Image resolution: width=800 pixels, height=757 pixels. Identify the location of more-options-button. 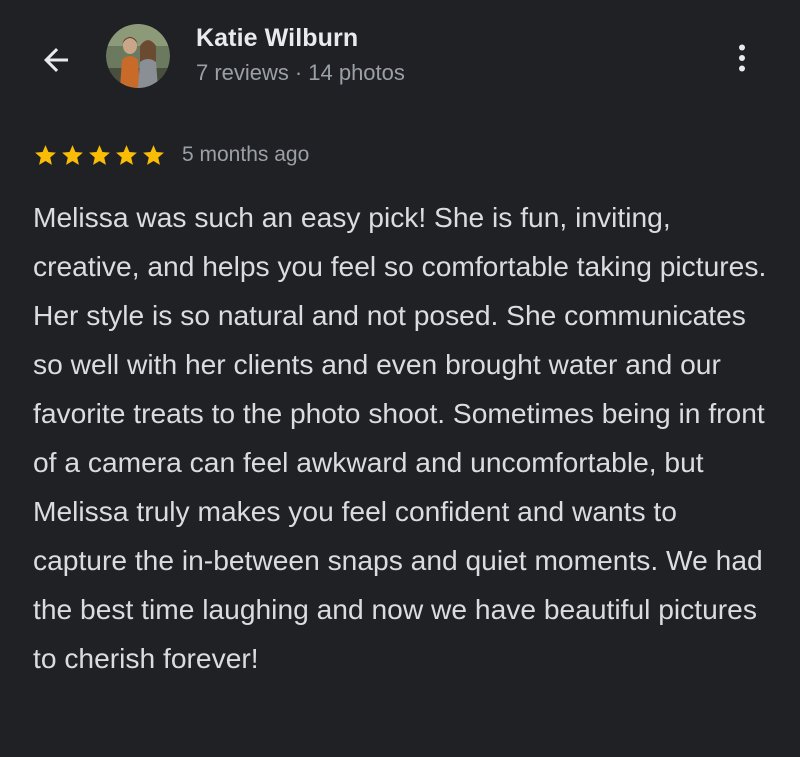
(742, 58).